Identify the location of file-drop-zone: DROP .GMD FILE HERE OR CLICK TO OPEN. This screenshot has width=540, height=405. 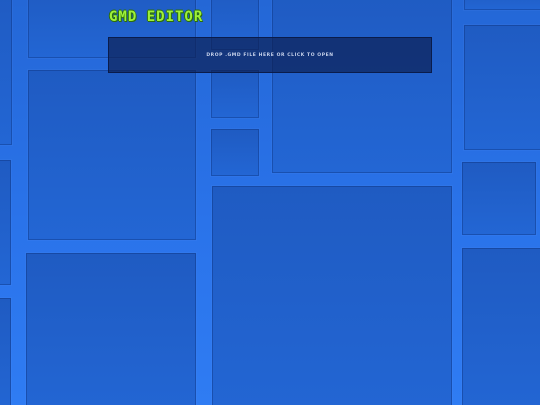
(270, 55).